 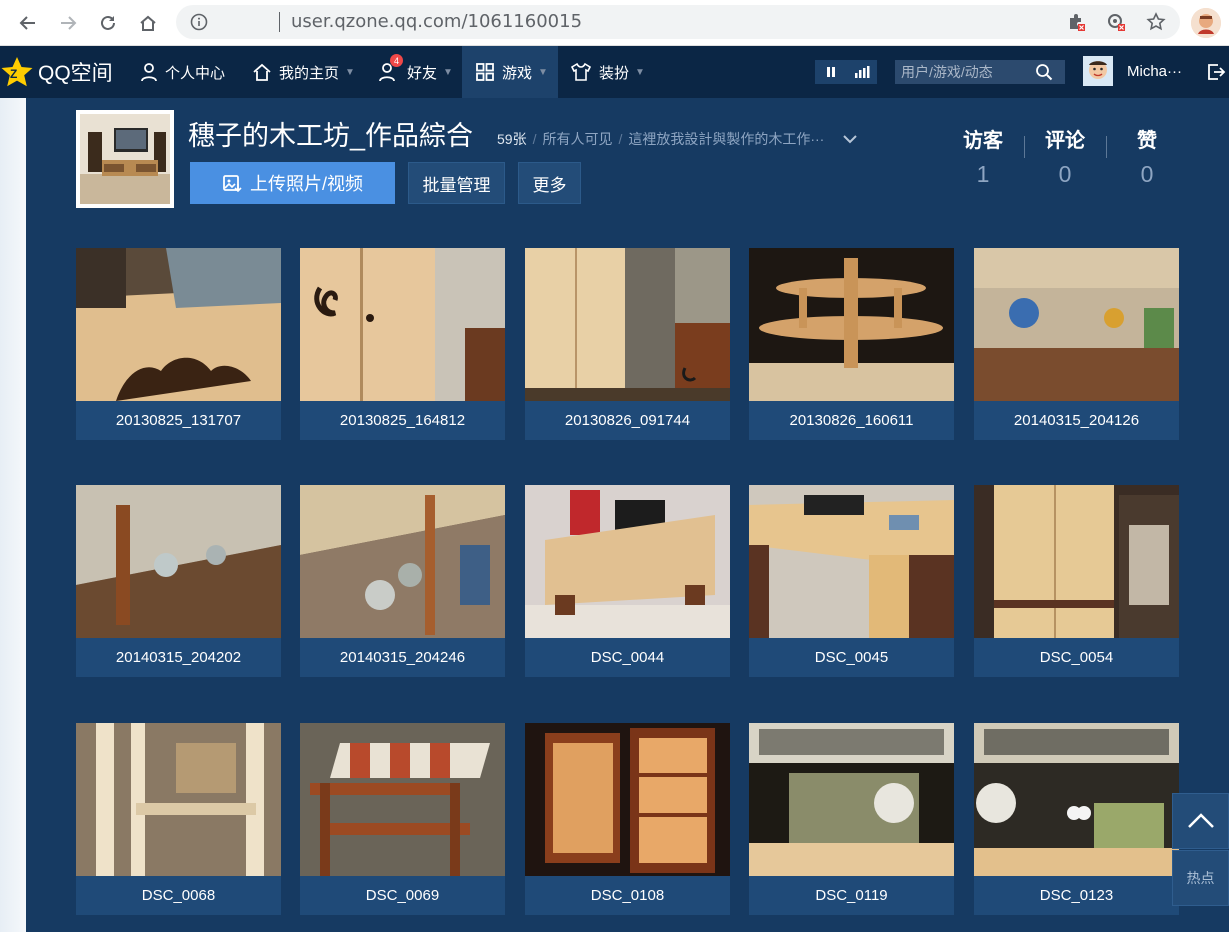 I want to click on photo-card: 20130826_091744, so click(x=627, y=344).